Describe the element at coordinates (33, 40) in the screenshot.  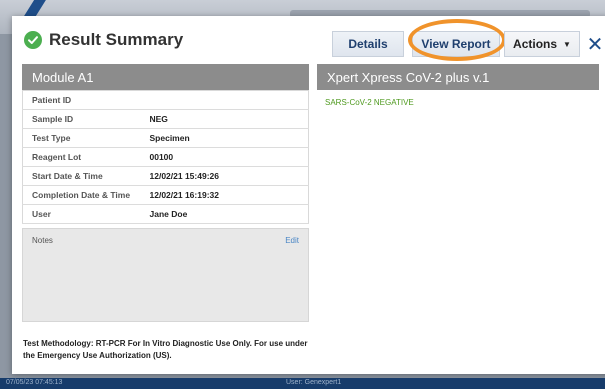
I see `check-circle-icon` at that location.